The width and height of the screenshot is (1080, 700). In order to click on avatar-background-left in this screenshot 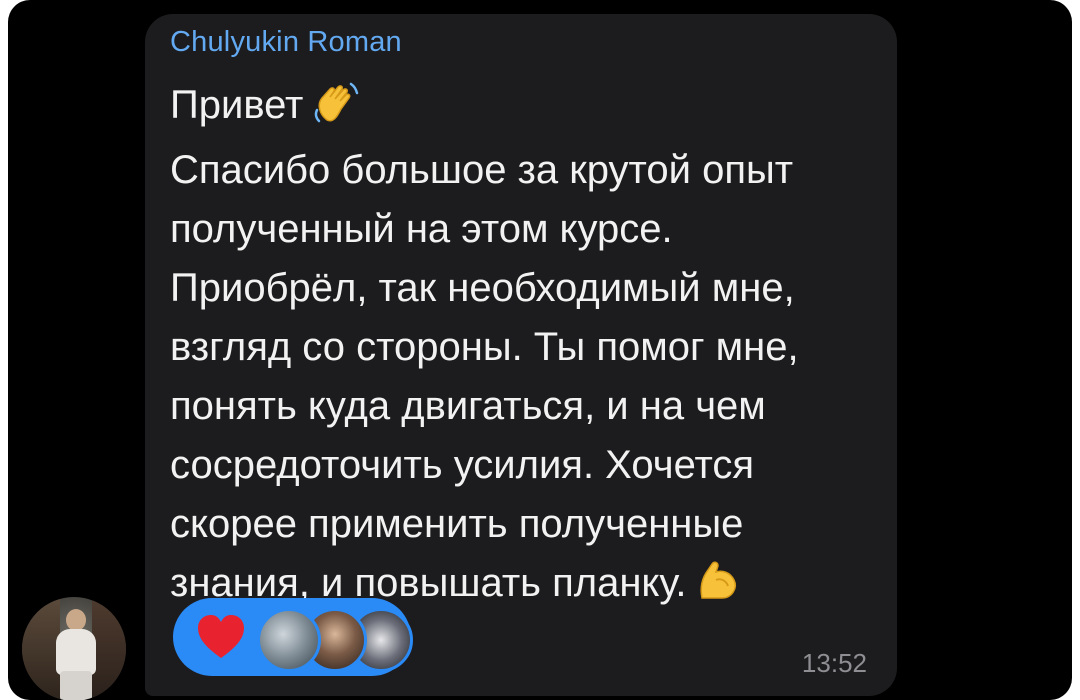, I will do `click(41, 648)`.